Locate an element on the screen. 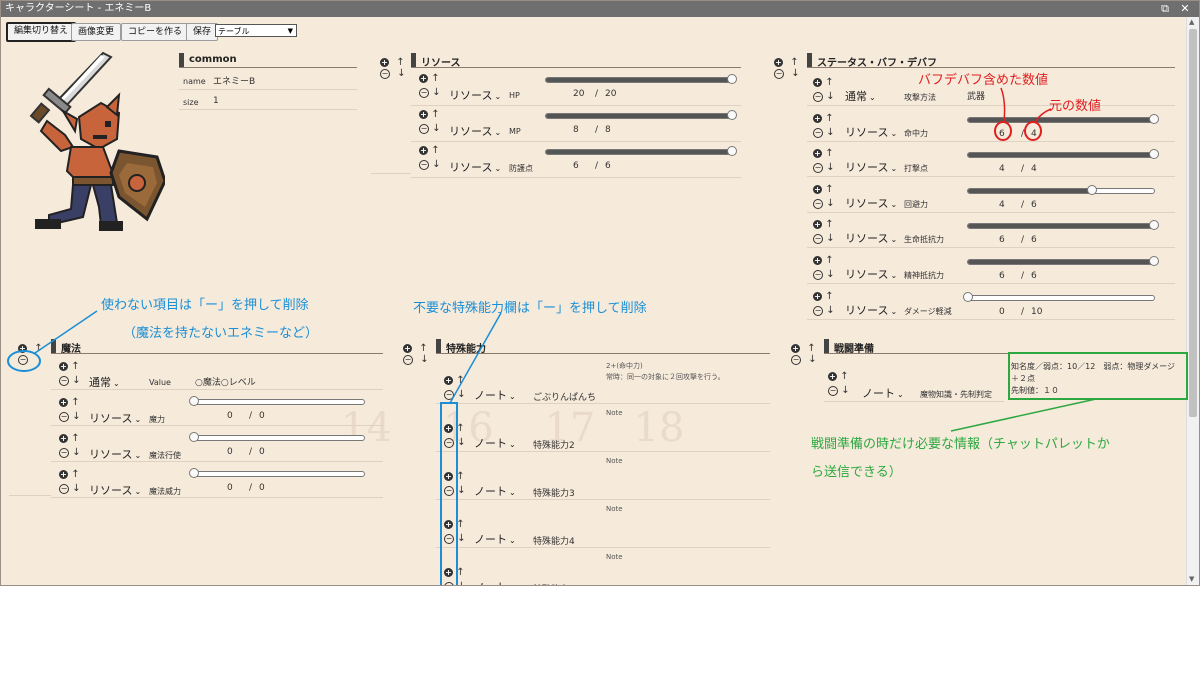  scroll-up-icon: ▲ is located at coordinates (1191, 22).